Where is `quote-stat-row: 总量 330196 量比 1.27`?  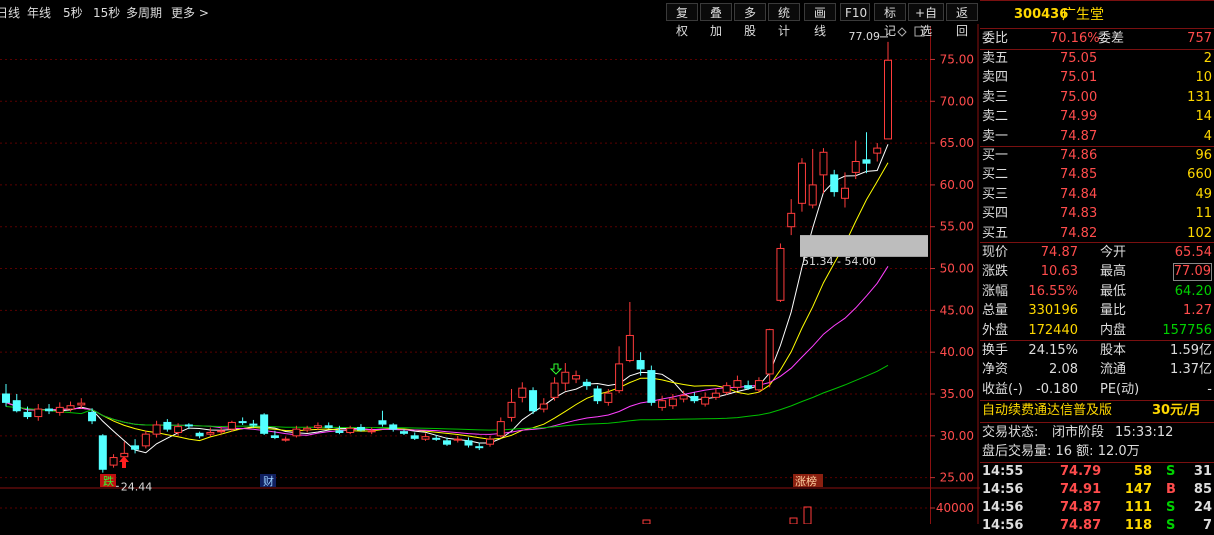
quote-stat-row: 总量 330196 量比 1.27 is located at coordinates (1097, 311).